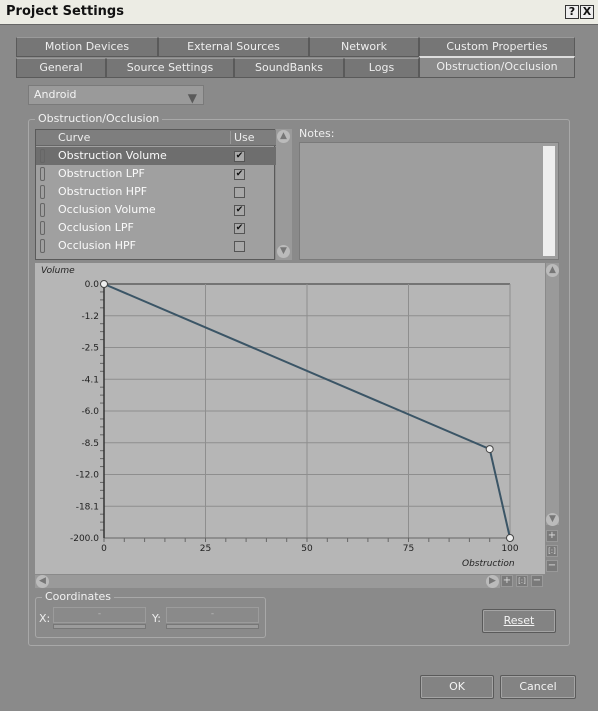 This screenshot has height=711, width=598. What do you see at coordinates (242, 137) in the screenshot?
I see `column-use: Use` at bounding box center [242, 137].